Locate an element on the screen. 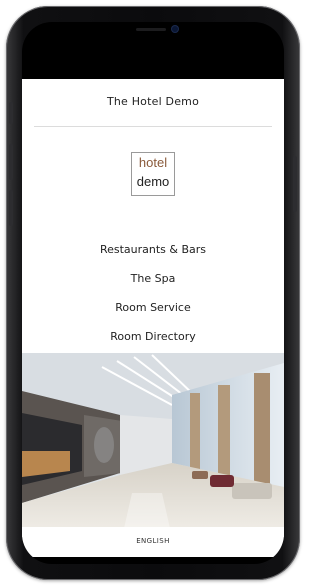  menu-item-spa: The Spa is located at coordinates (153, 284).